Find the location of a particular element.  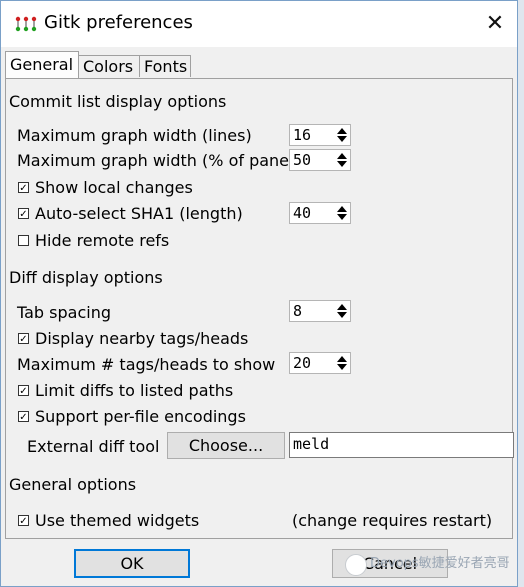

title-bar: Gitk preferences ✕ is located at coordinates (259, 24).